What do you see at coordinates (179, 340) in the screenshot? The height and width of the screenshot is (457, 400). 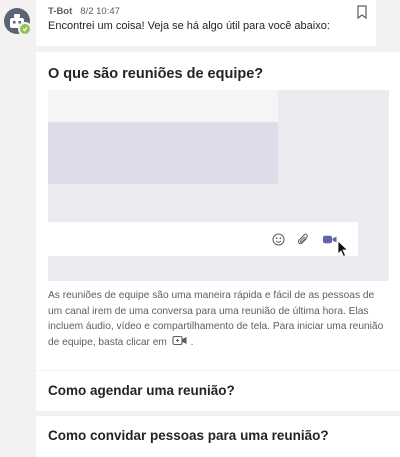 I see `meet-now-inline-icon` at bounding box center [179, 340].